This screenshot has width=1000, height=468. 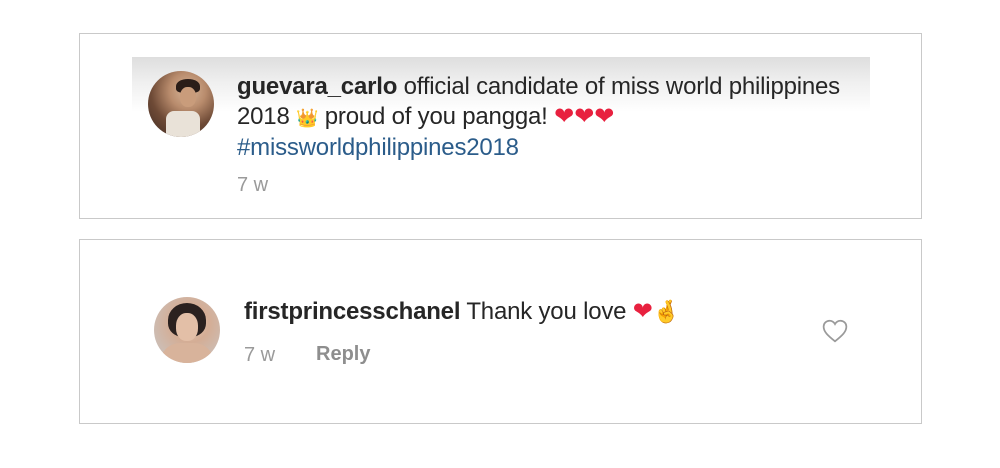 I want to click on heart-outline-icon, so click(x=835, y=331).